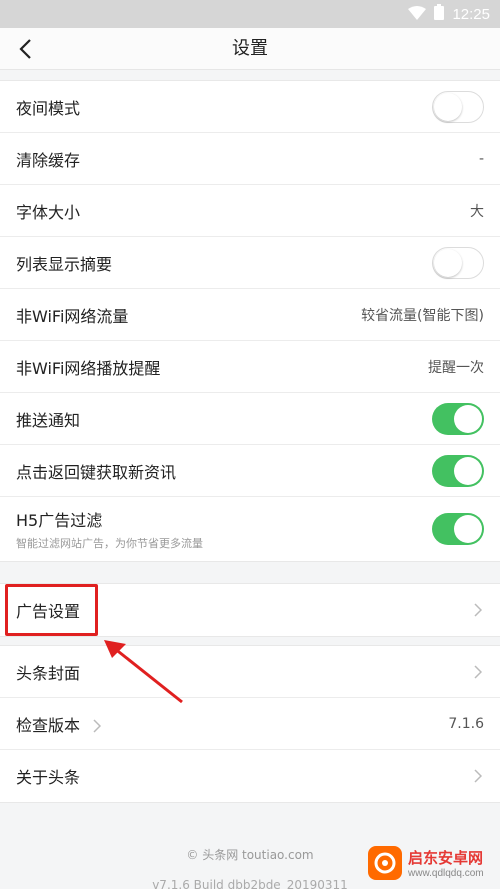 This screenshot has height=889, width=500. What do you see at coordinates (250, 159) in the screenshot?
I see `setting-clear-cache: 清除缓存 -` at bounding box center [250, 159].